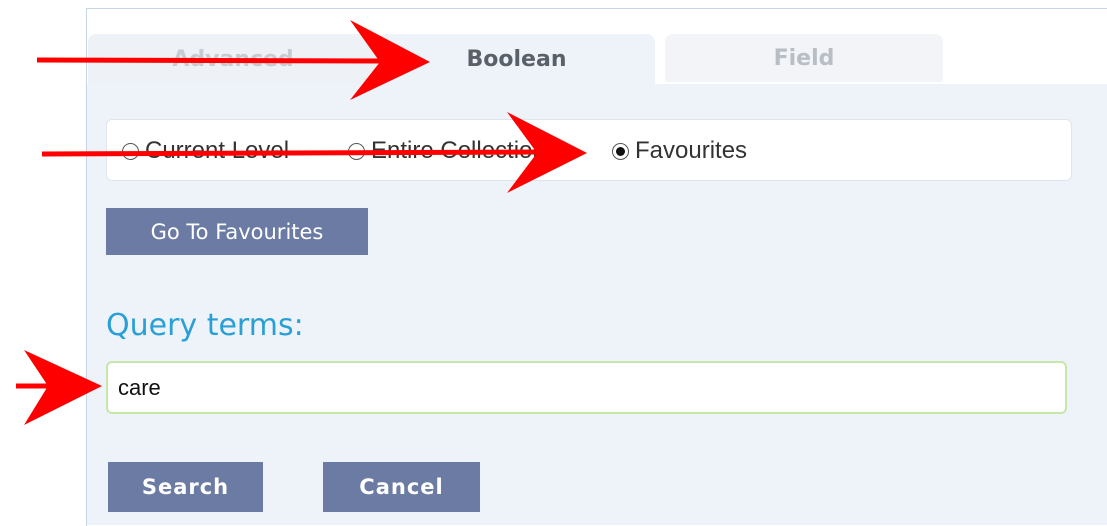 This screenshot has width=1107, height=526. What do you see at coordinates (356, 151) in the screenshot?
I see `radio-entire-collection` at bounding box center [356, 151].